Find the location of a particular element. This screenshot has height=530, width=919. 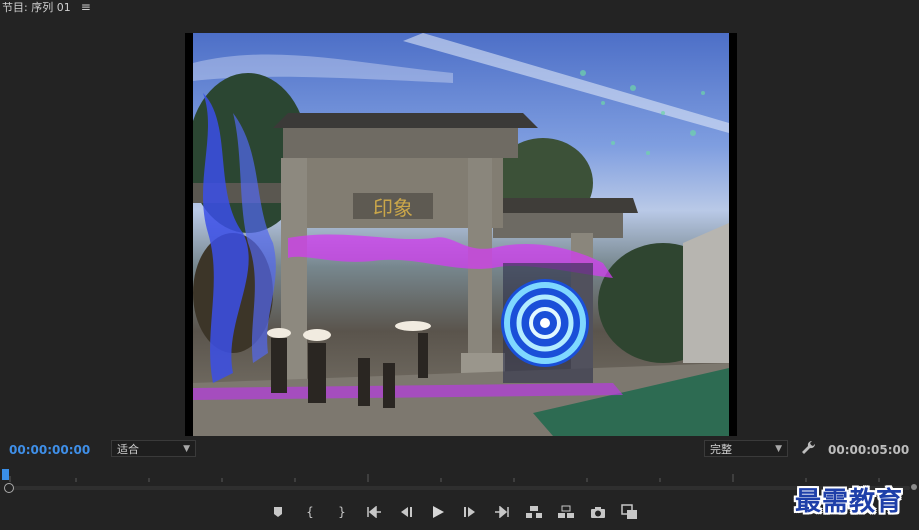

play-button is located at coordinates (438, 512).